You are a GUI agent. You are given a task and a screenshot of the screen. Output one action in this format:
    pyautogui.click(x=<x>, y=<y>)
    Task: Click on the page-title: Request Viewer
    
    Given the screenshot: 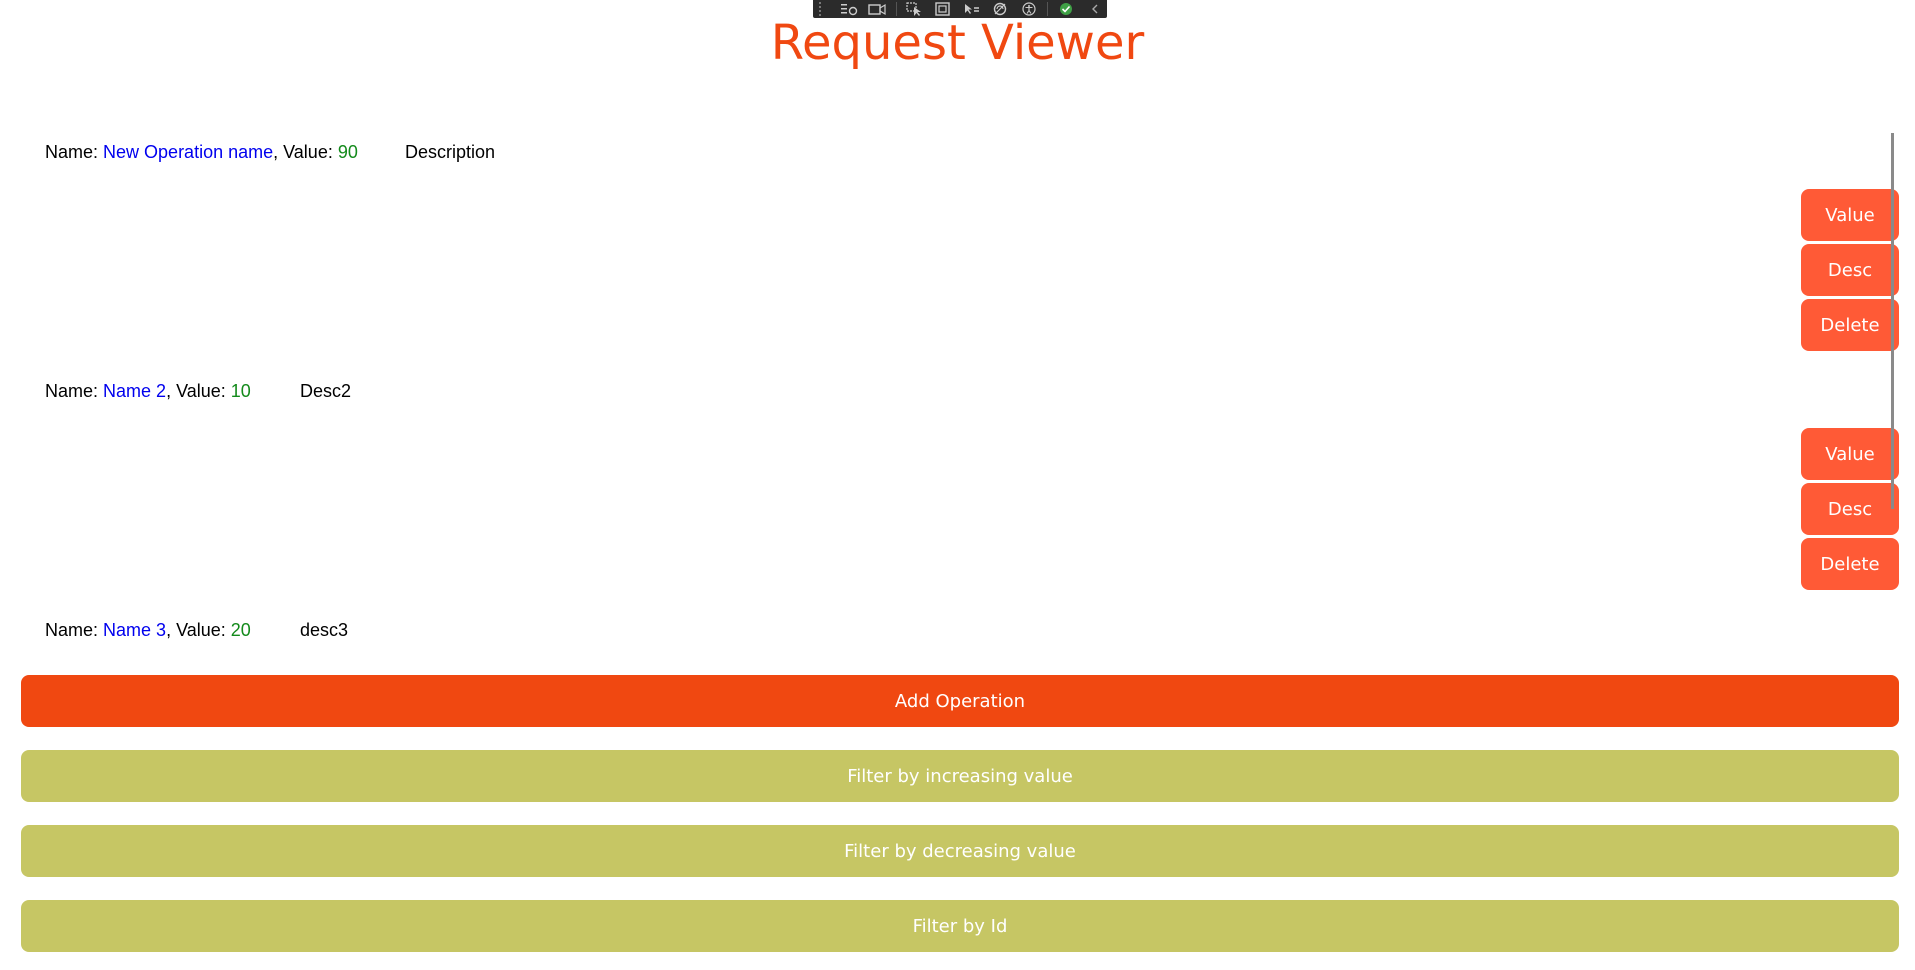 What is the action you would take?
    pyautogui.click(x=957, y=43)
    